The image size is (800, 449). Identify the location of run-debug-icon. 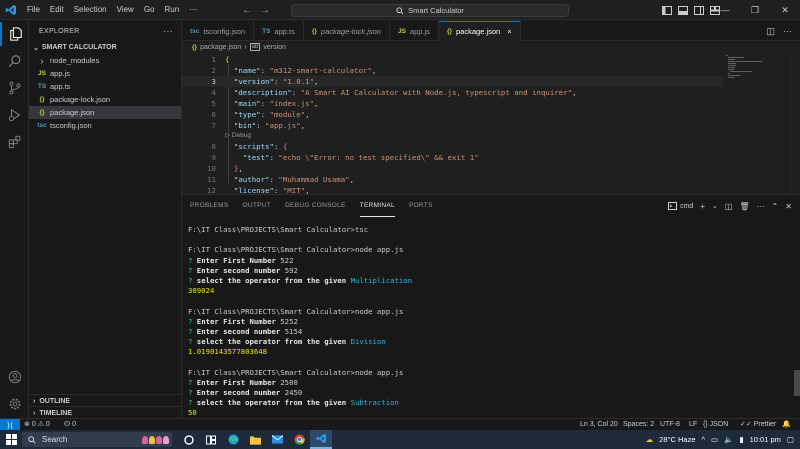
(14, 115).